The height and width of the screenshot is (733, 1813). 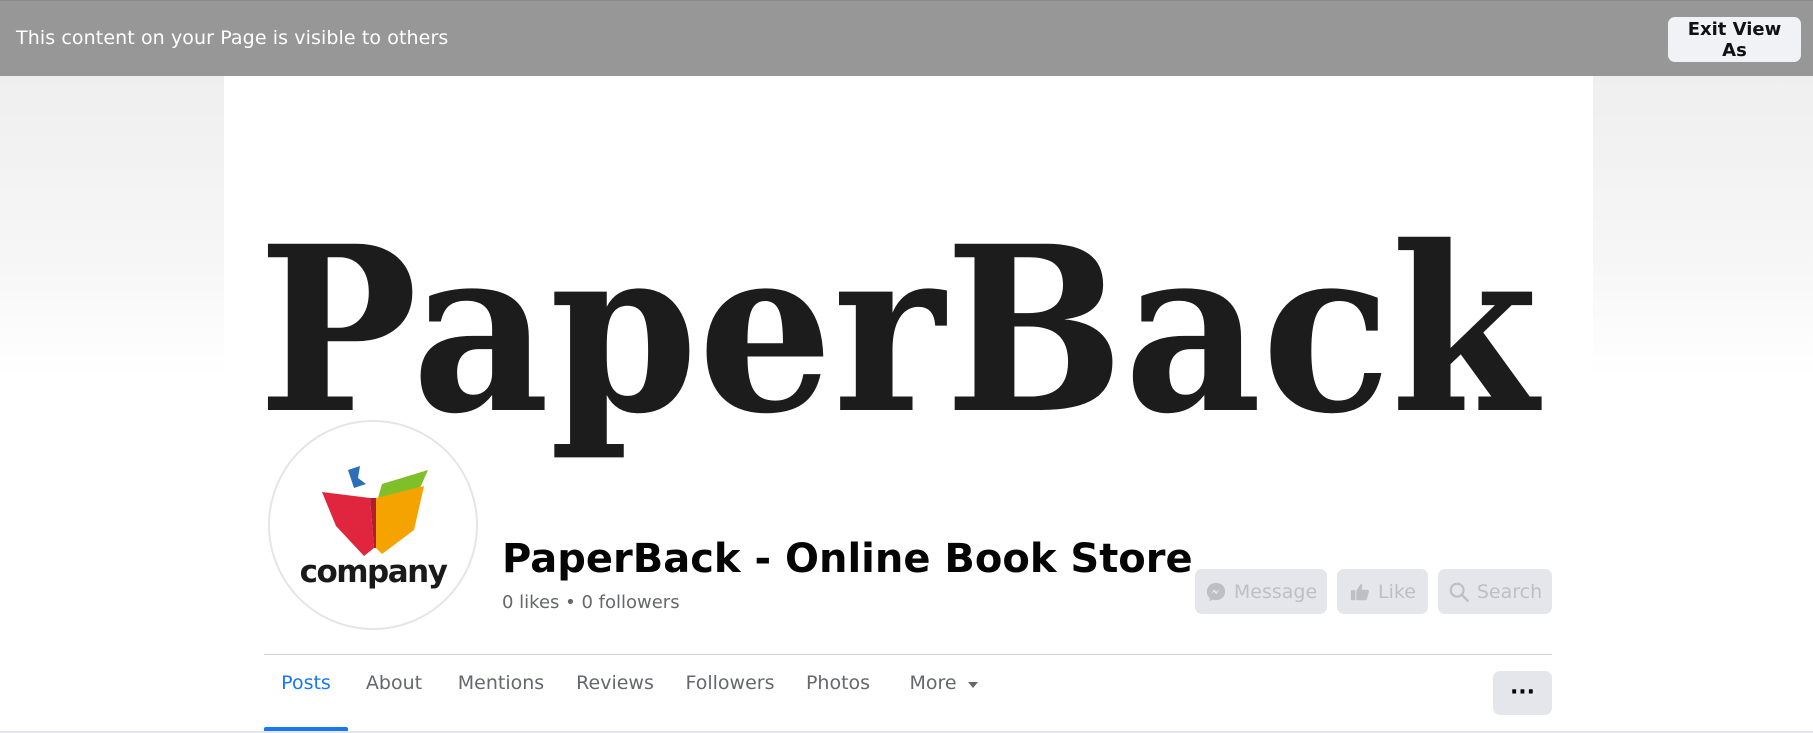 What do you see at coordinates (944, 702) in the screenshot?
I see `tab-more: More` at bounding box center [944, 702].